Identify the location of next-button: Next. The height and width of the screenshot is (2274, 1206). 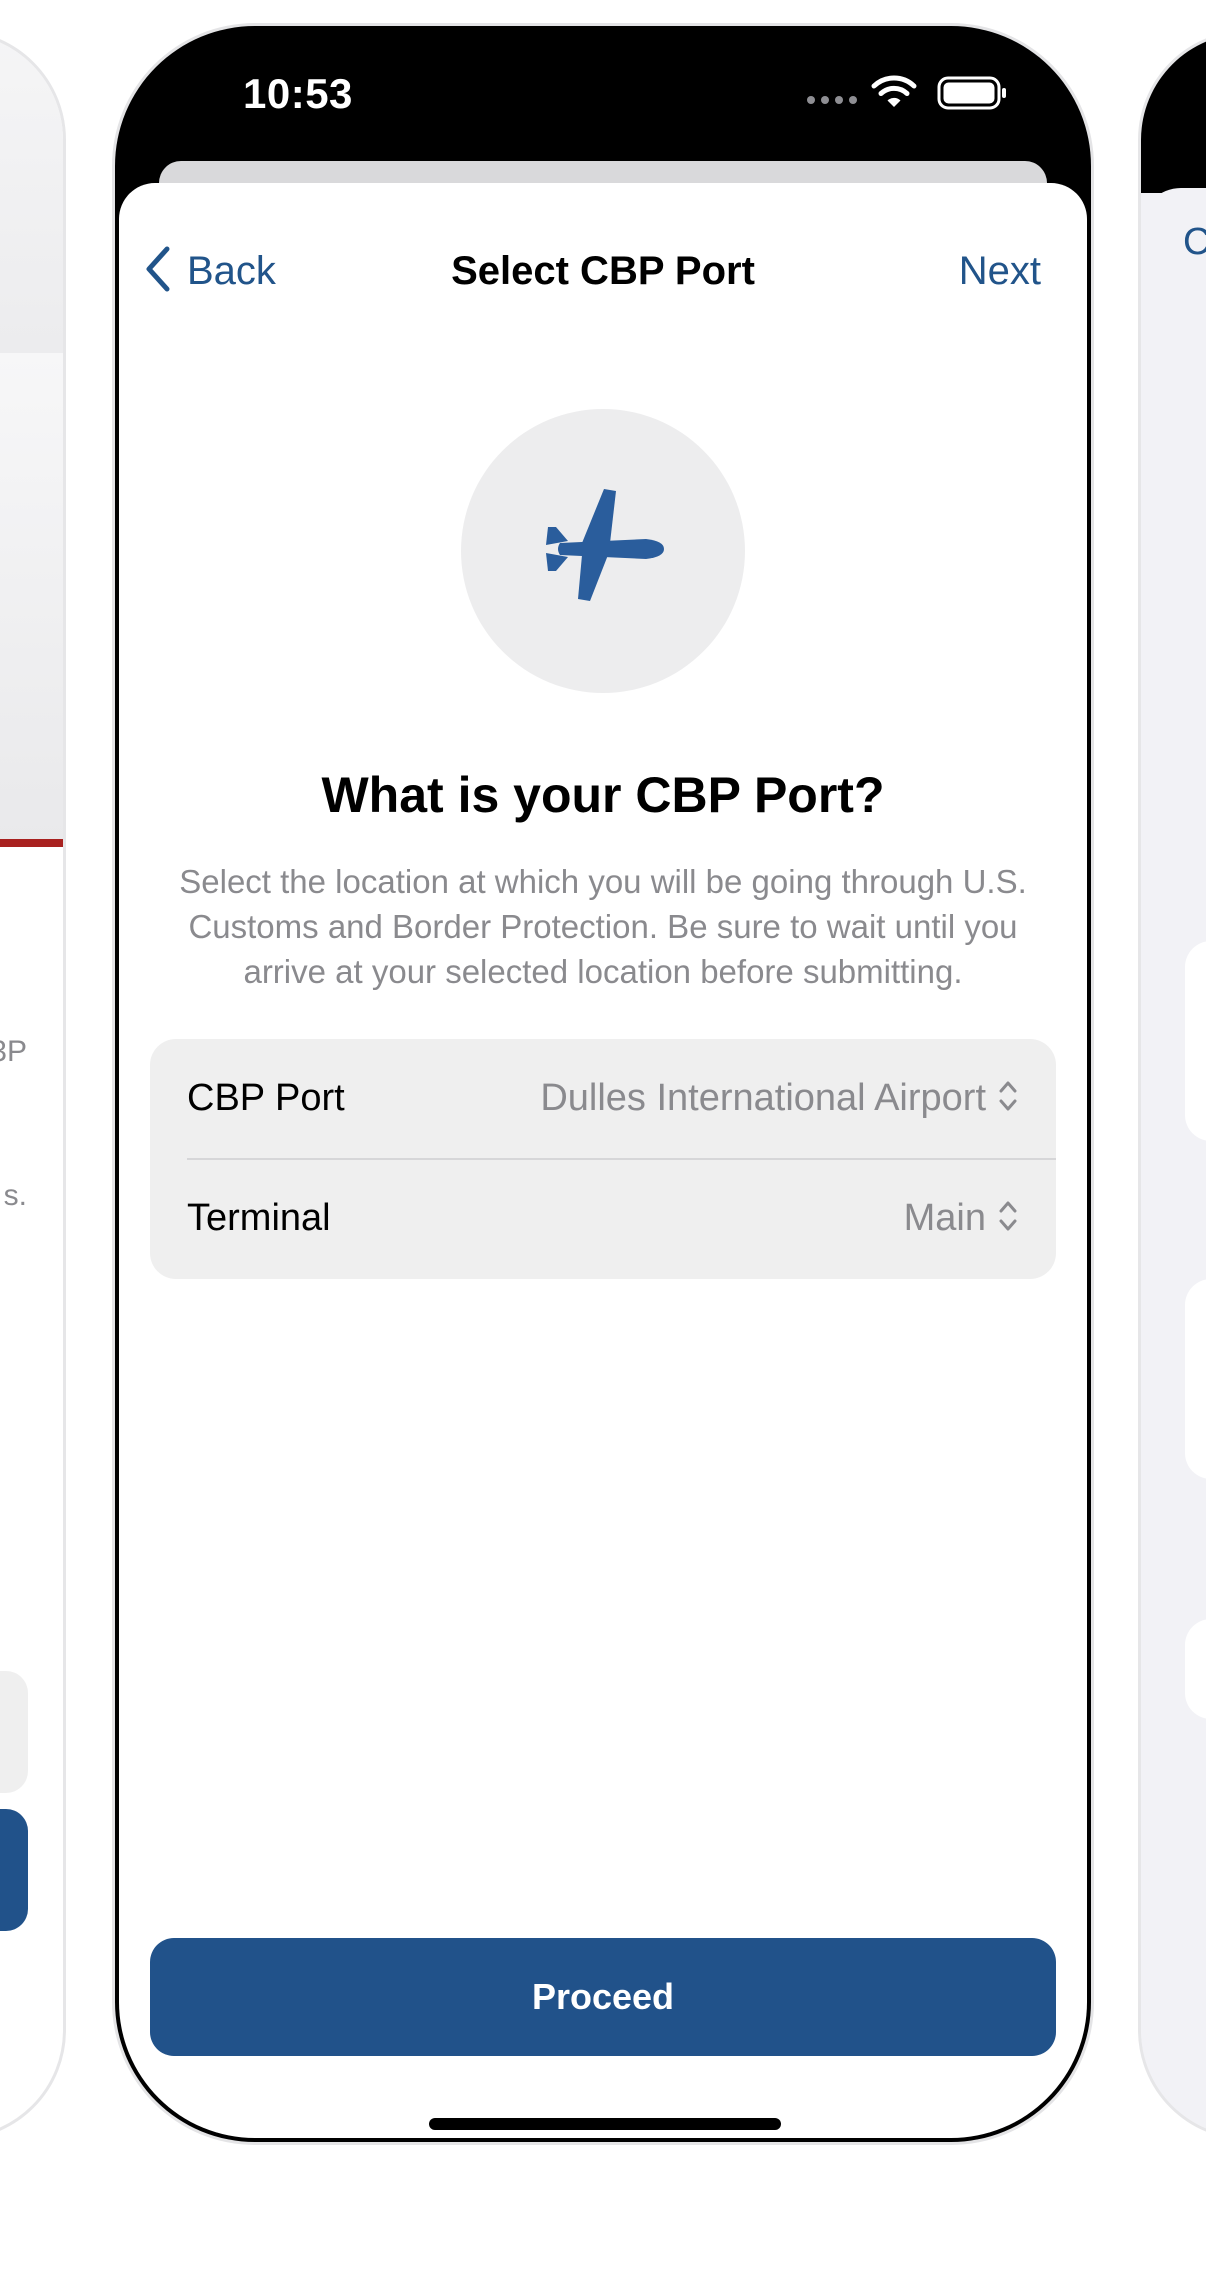
(1000, 271).